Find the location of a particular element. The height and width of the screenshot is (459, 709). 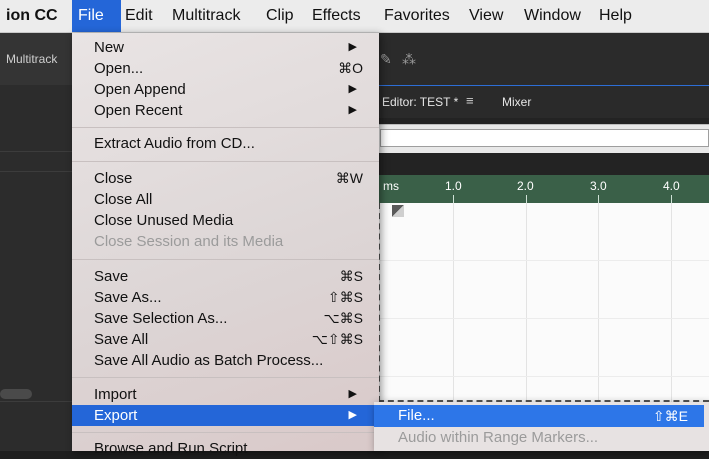

shortcut-label: ⌘O is located at coordinates (350, 68).